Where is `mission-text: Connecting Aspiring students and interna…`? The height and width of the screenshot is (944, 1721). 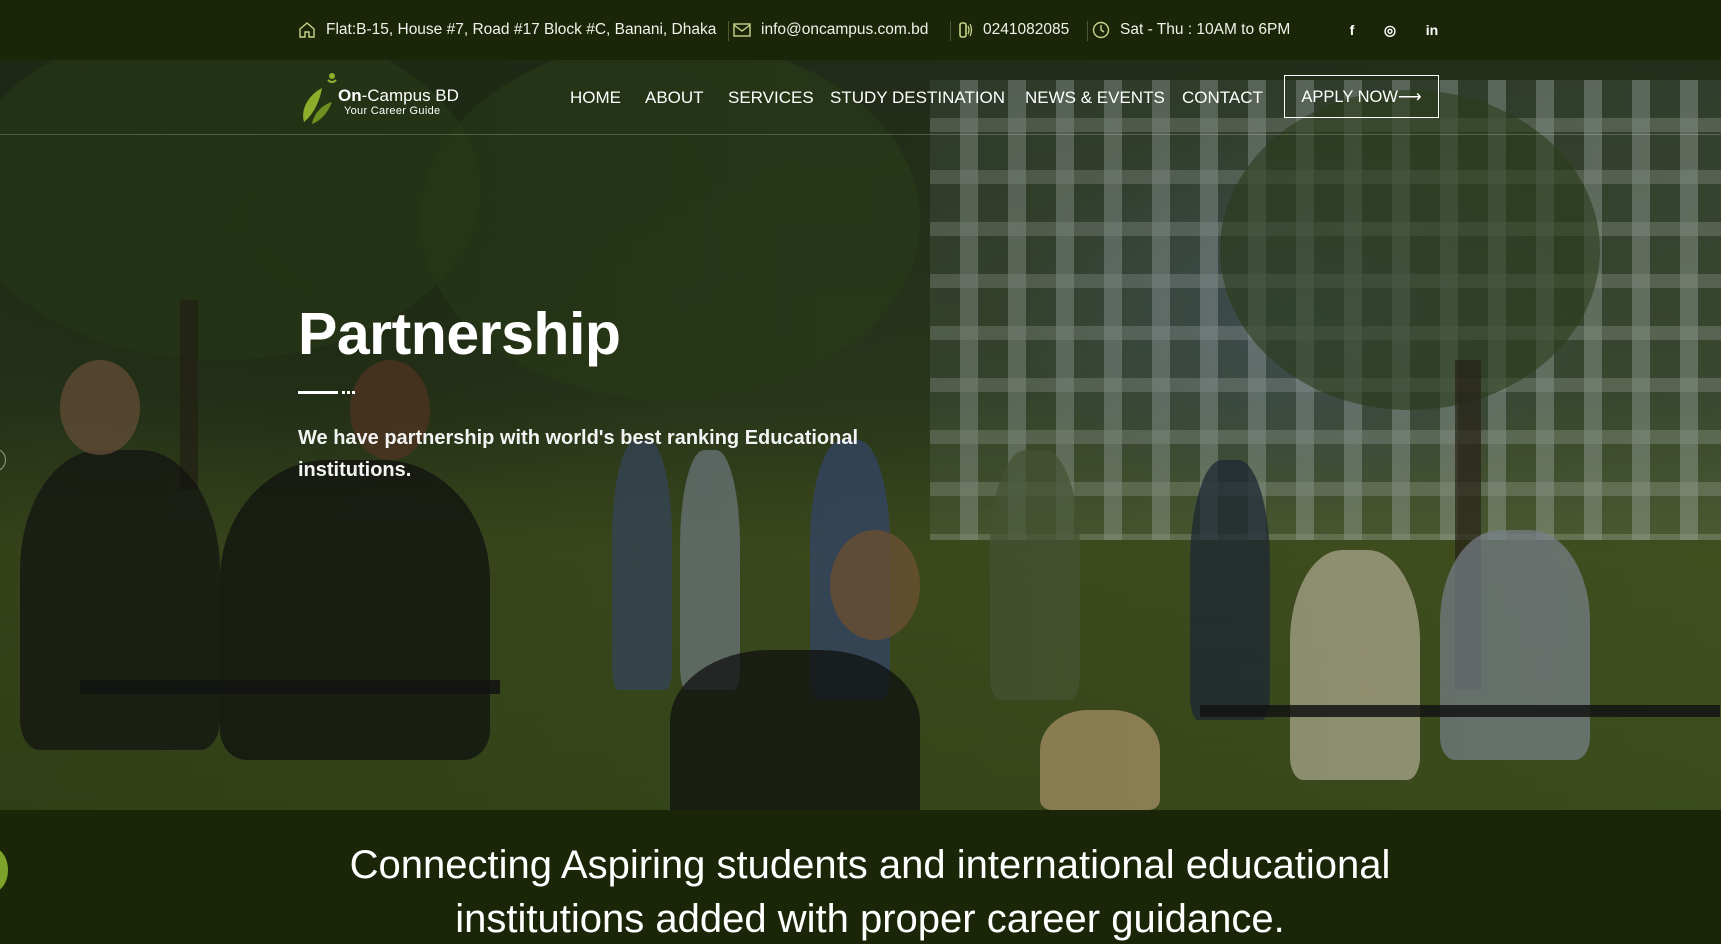 mission-text: Connecting Aspiring students and interna… is located at coordinates (870, 892).